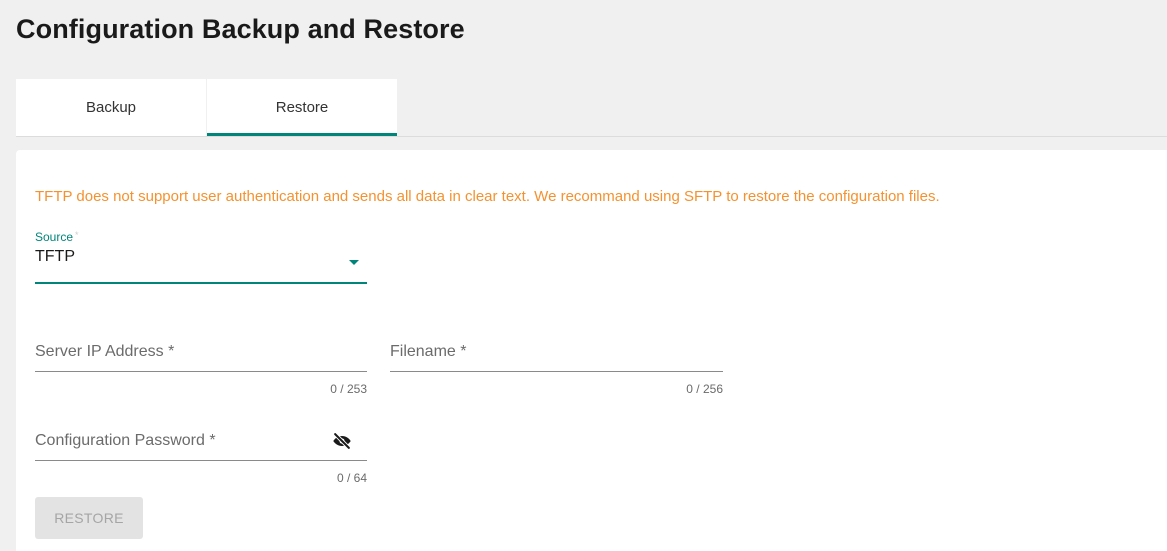  I want to click on tab-backup: Backup, so click(111, 107).